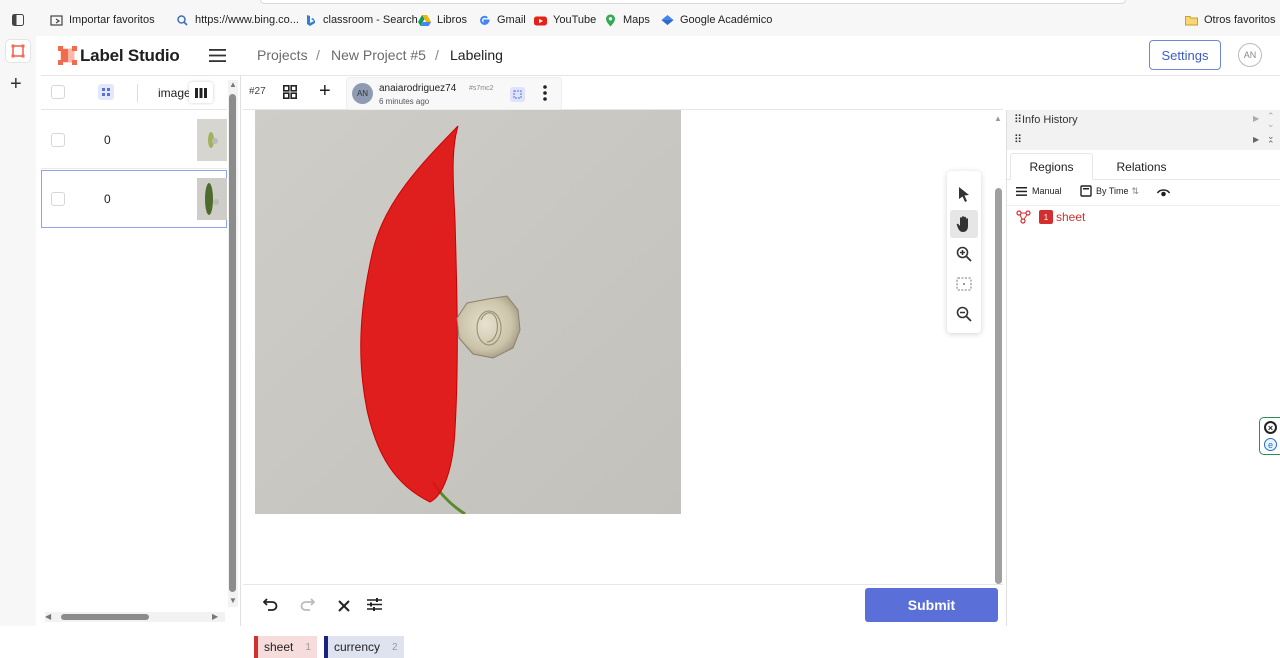  Describe the element at coordinates (931, 605) in the screenshot. I see `submit-button: Submit` at that location.